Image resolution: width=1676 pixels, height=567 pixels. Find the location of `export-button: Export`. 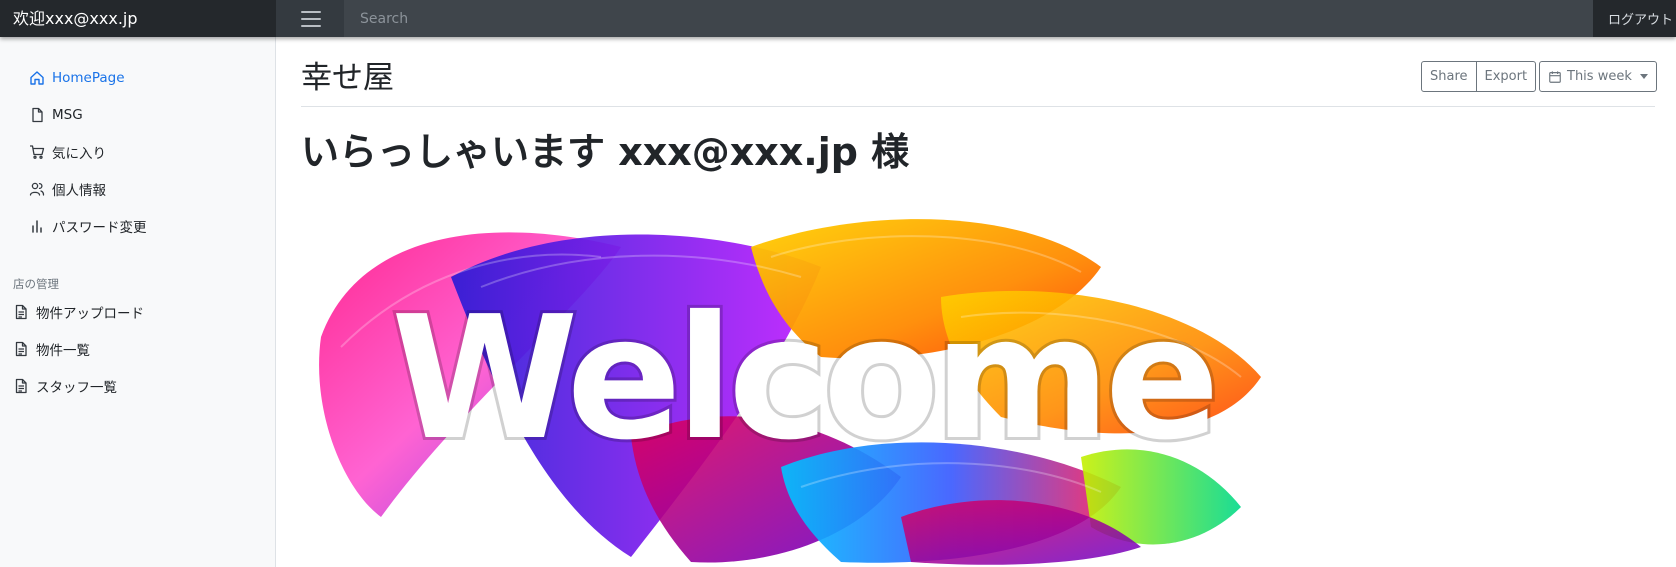

export-button: Export is located at coordinates (1506, 76).